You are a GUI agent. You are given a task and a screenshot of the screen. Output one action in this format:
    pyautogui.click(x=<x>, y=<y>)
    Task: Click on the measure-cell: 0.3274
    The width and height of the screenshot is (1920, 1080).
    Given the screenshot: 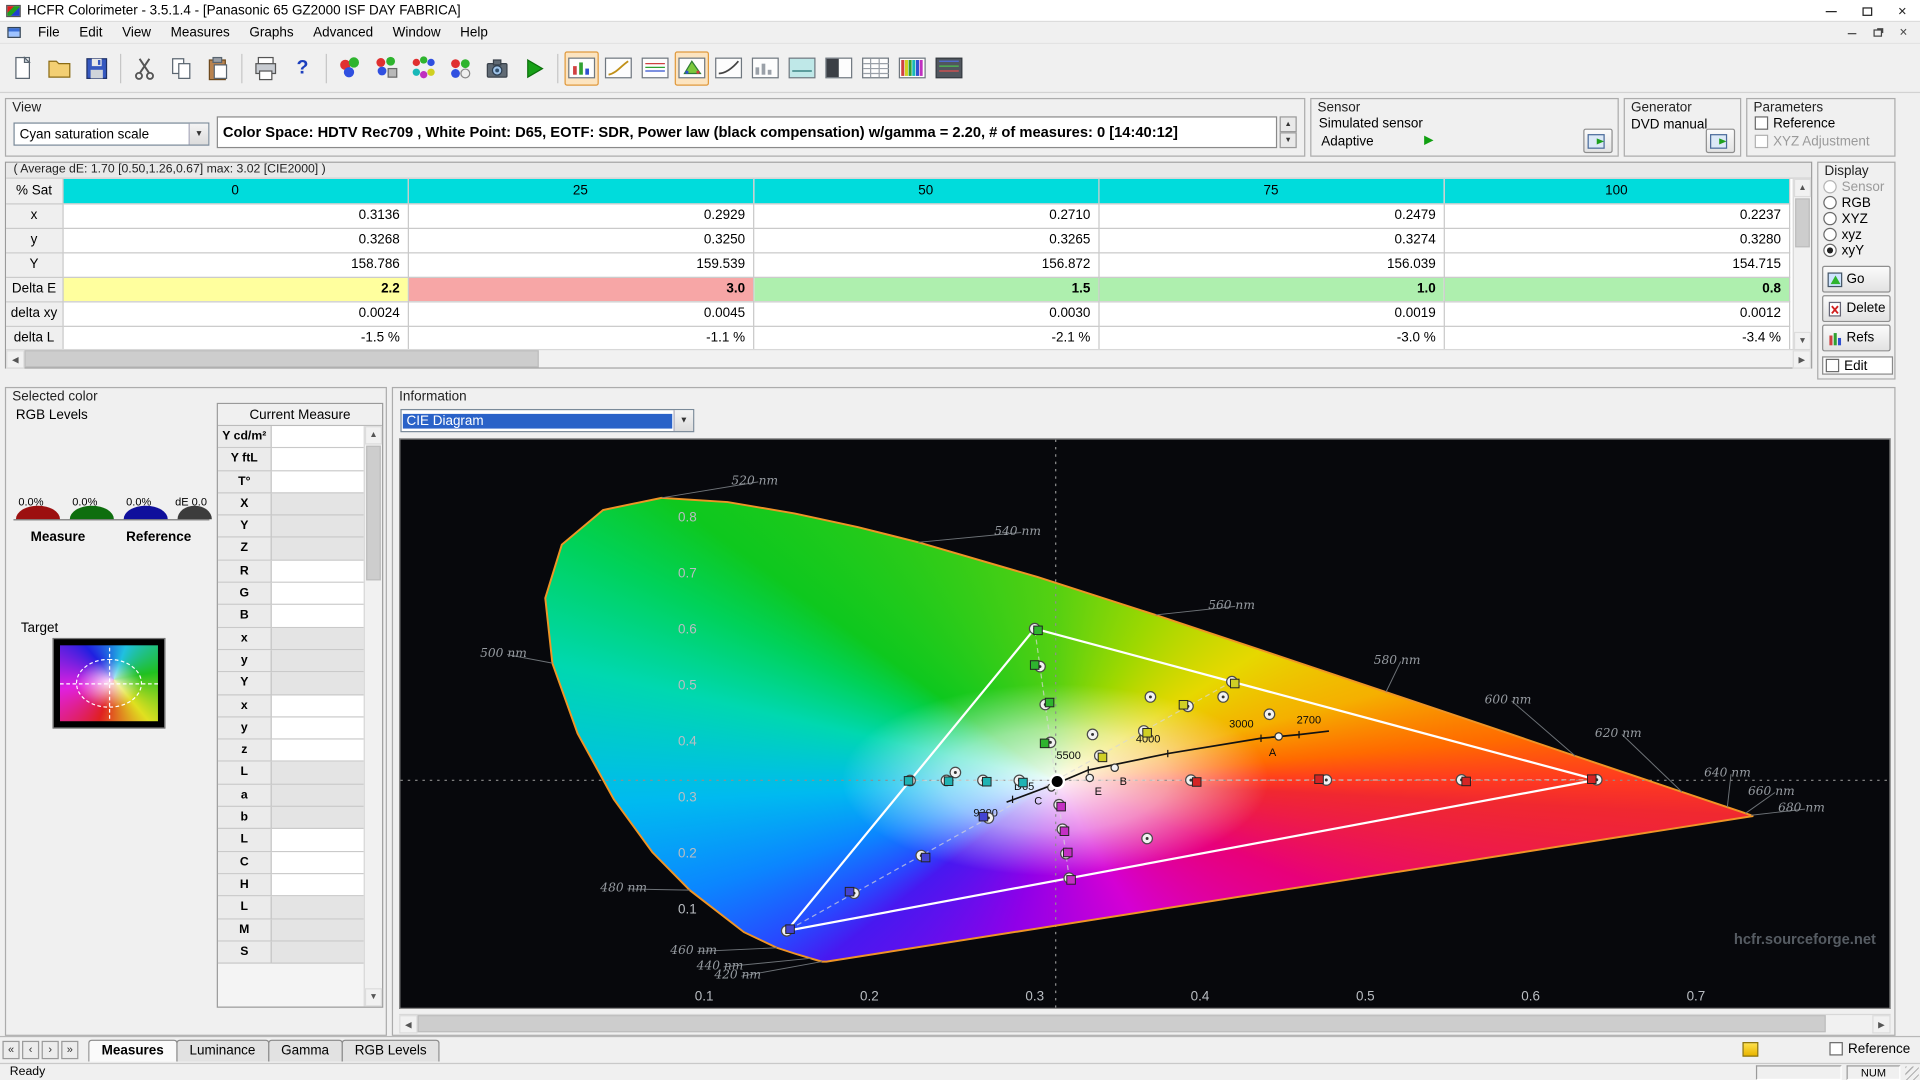 What is the action you would take?
    pyautogui.click(x=1271, y=240)
    